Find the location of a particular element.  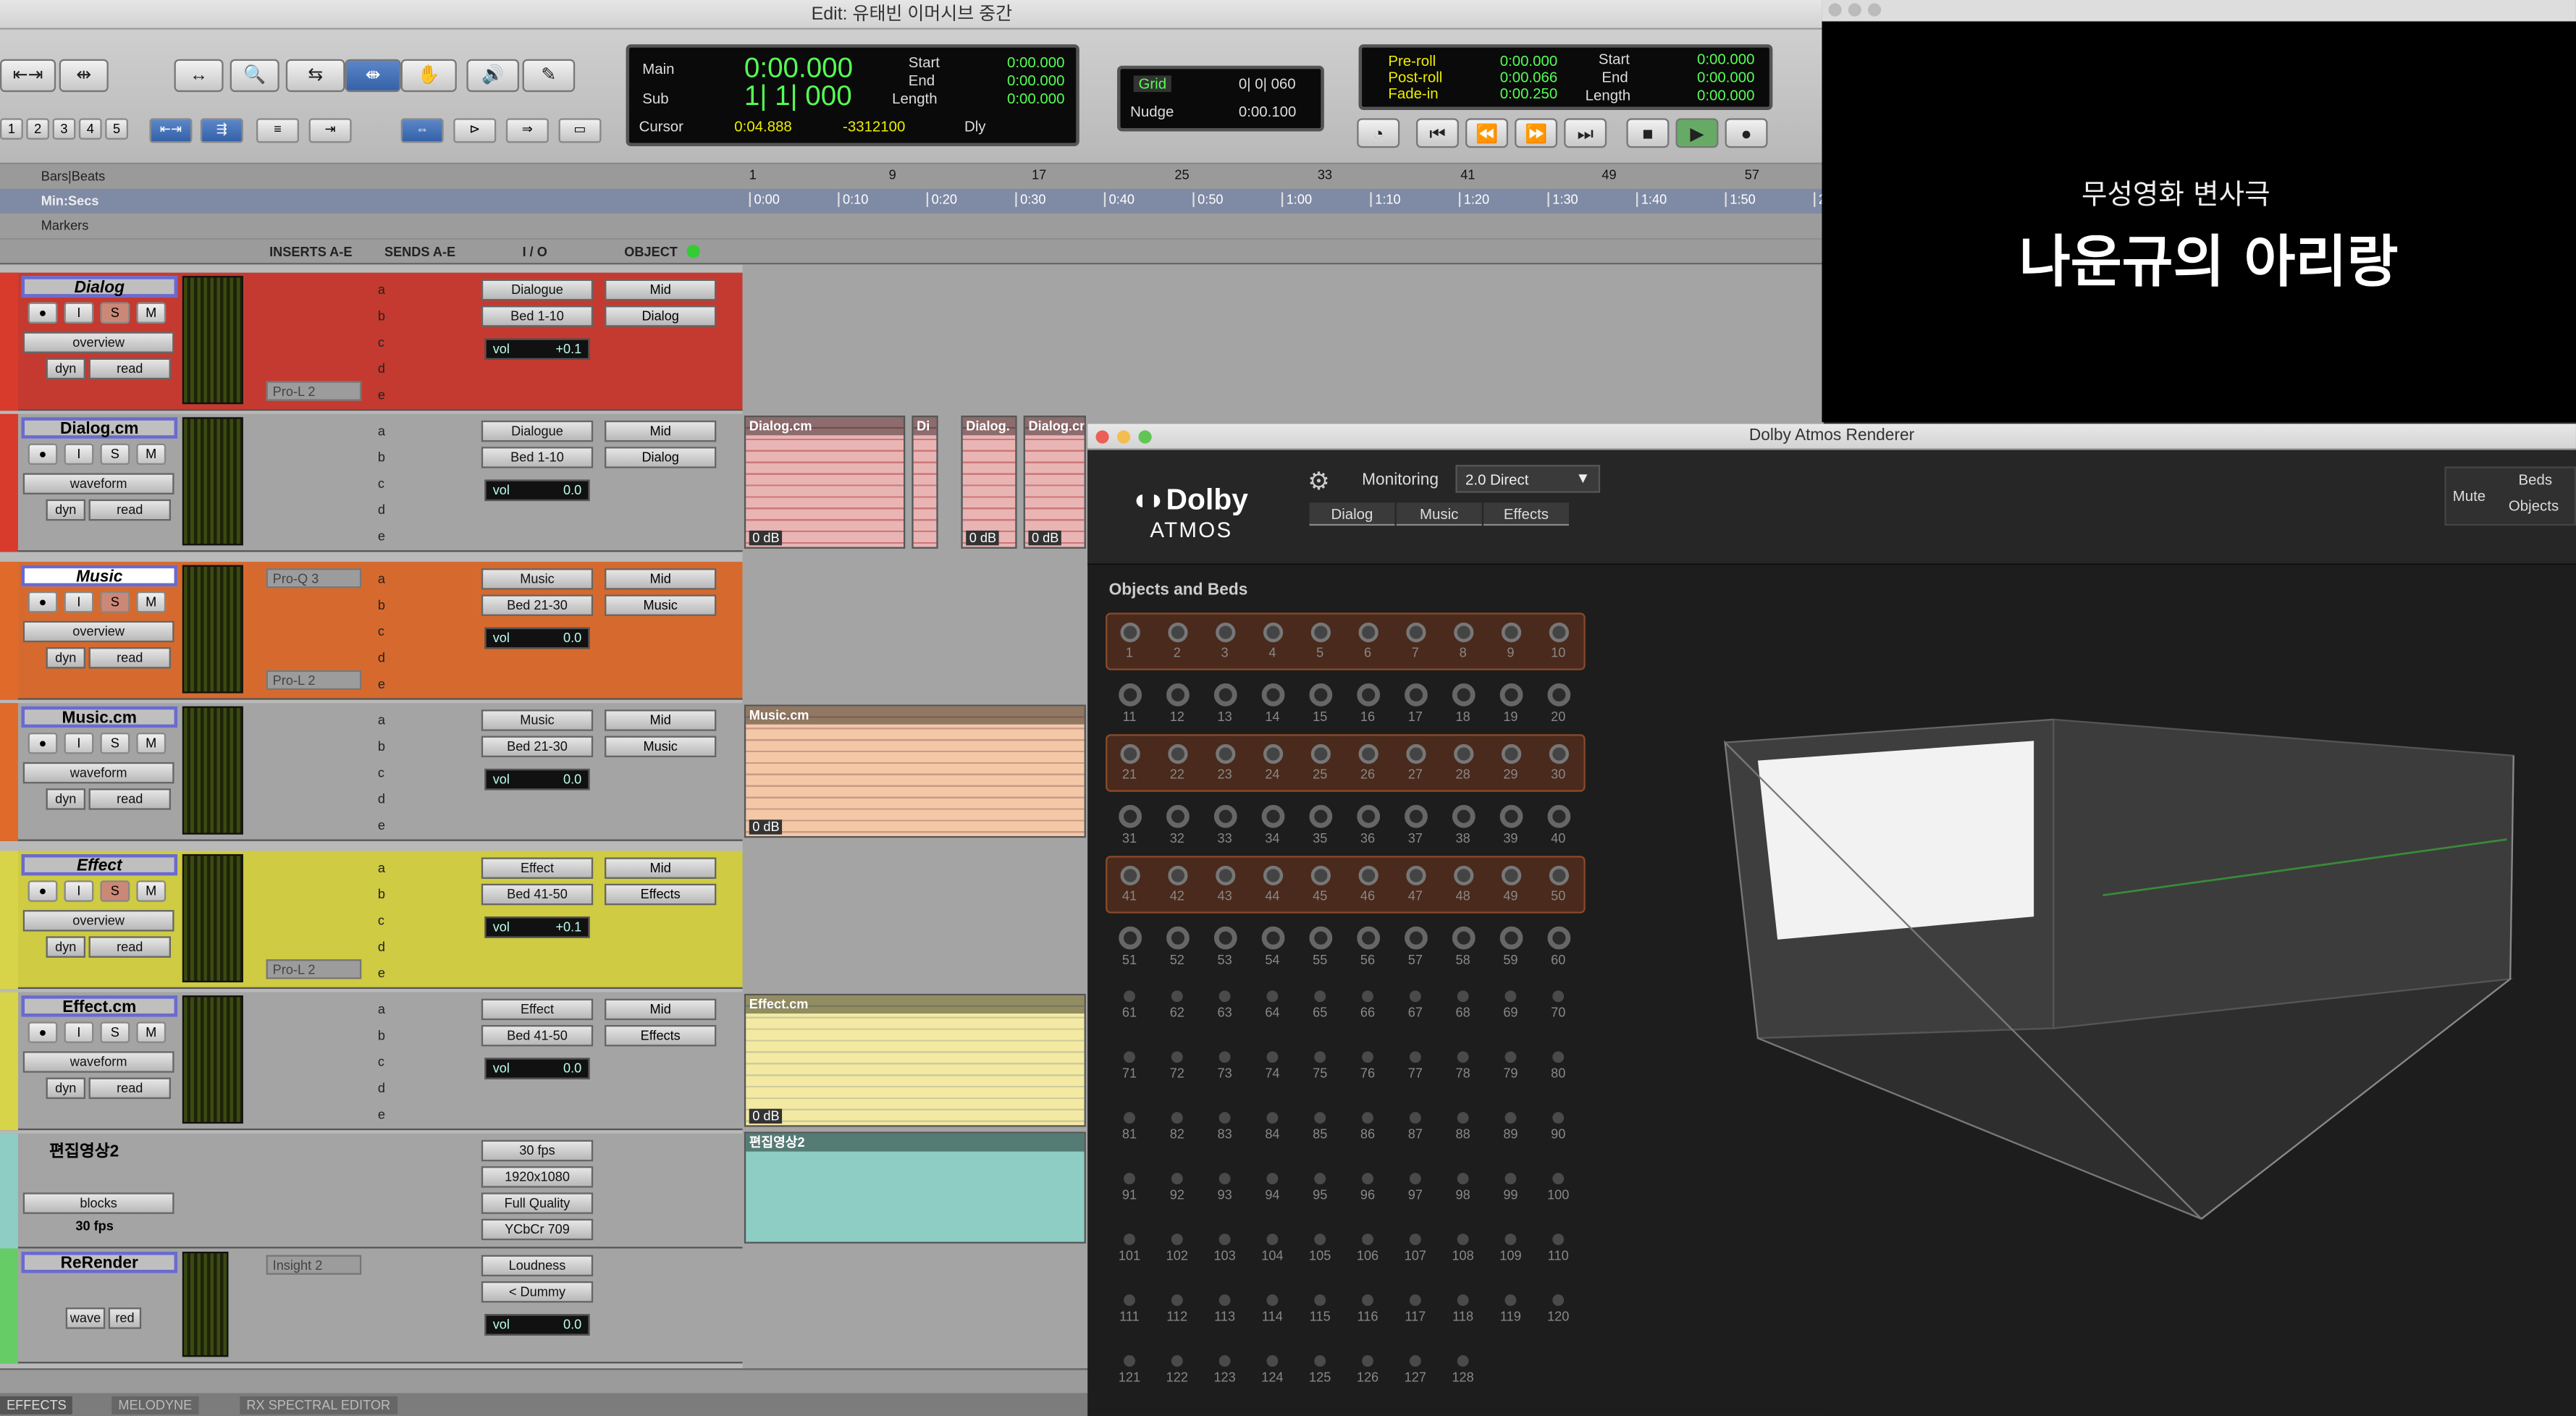

video-quality-select: Full Quality is located at coordinates (537, 1203).